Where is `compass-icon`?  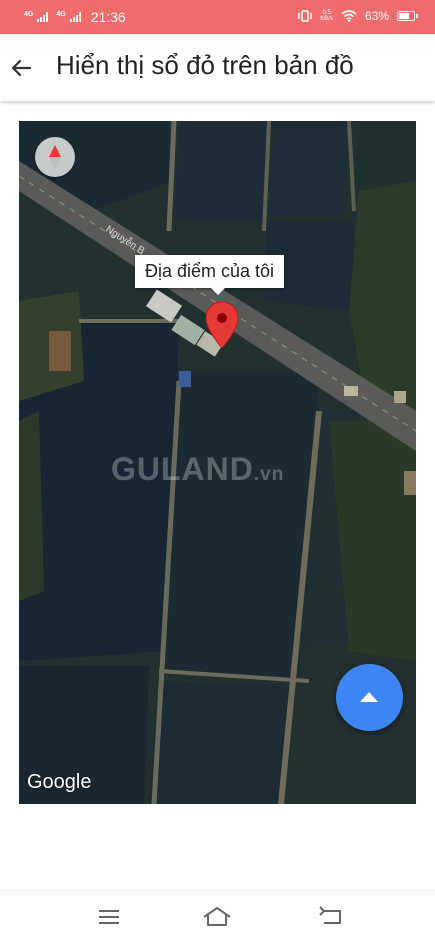
compass-icon is located at coordinates (55, 157).